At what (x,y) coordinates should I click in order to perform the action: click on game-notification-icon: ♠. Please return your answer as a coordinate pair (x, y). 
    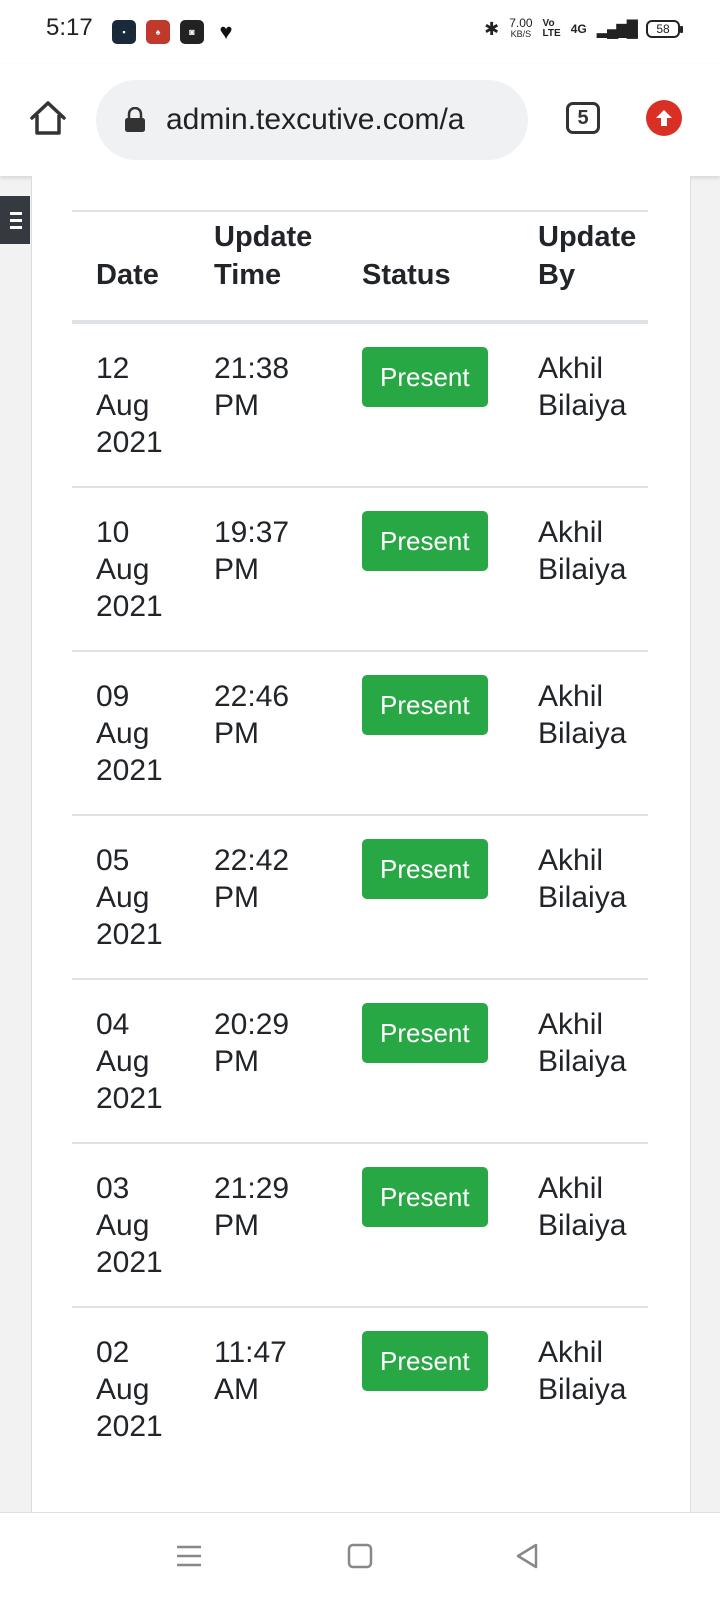
    Looking at the image, I should click on (158, 32).